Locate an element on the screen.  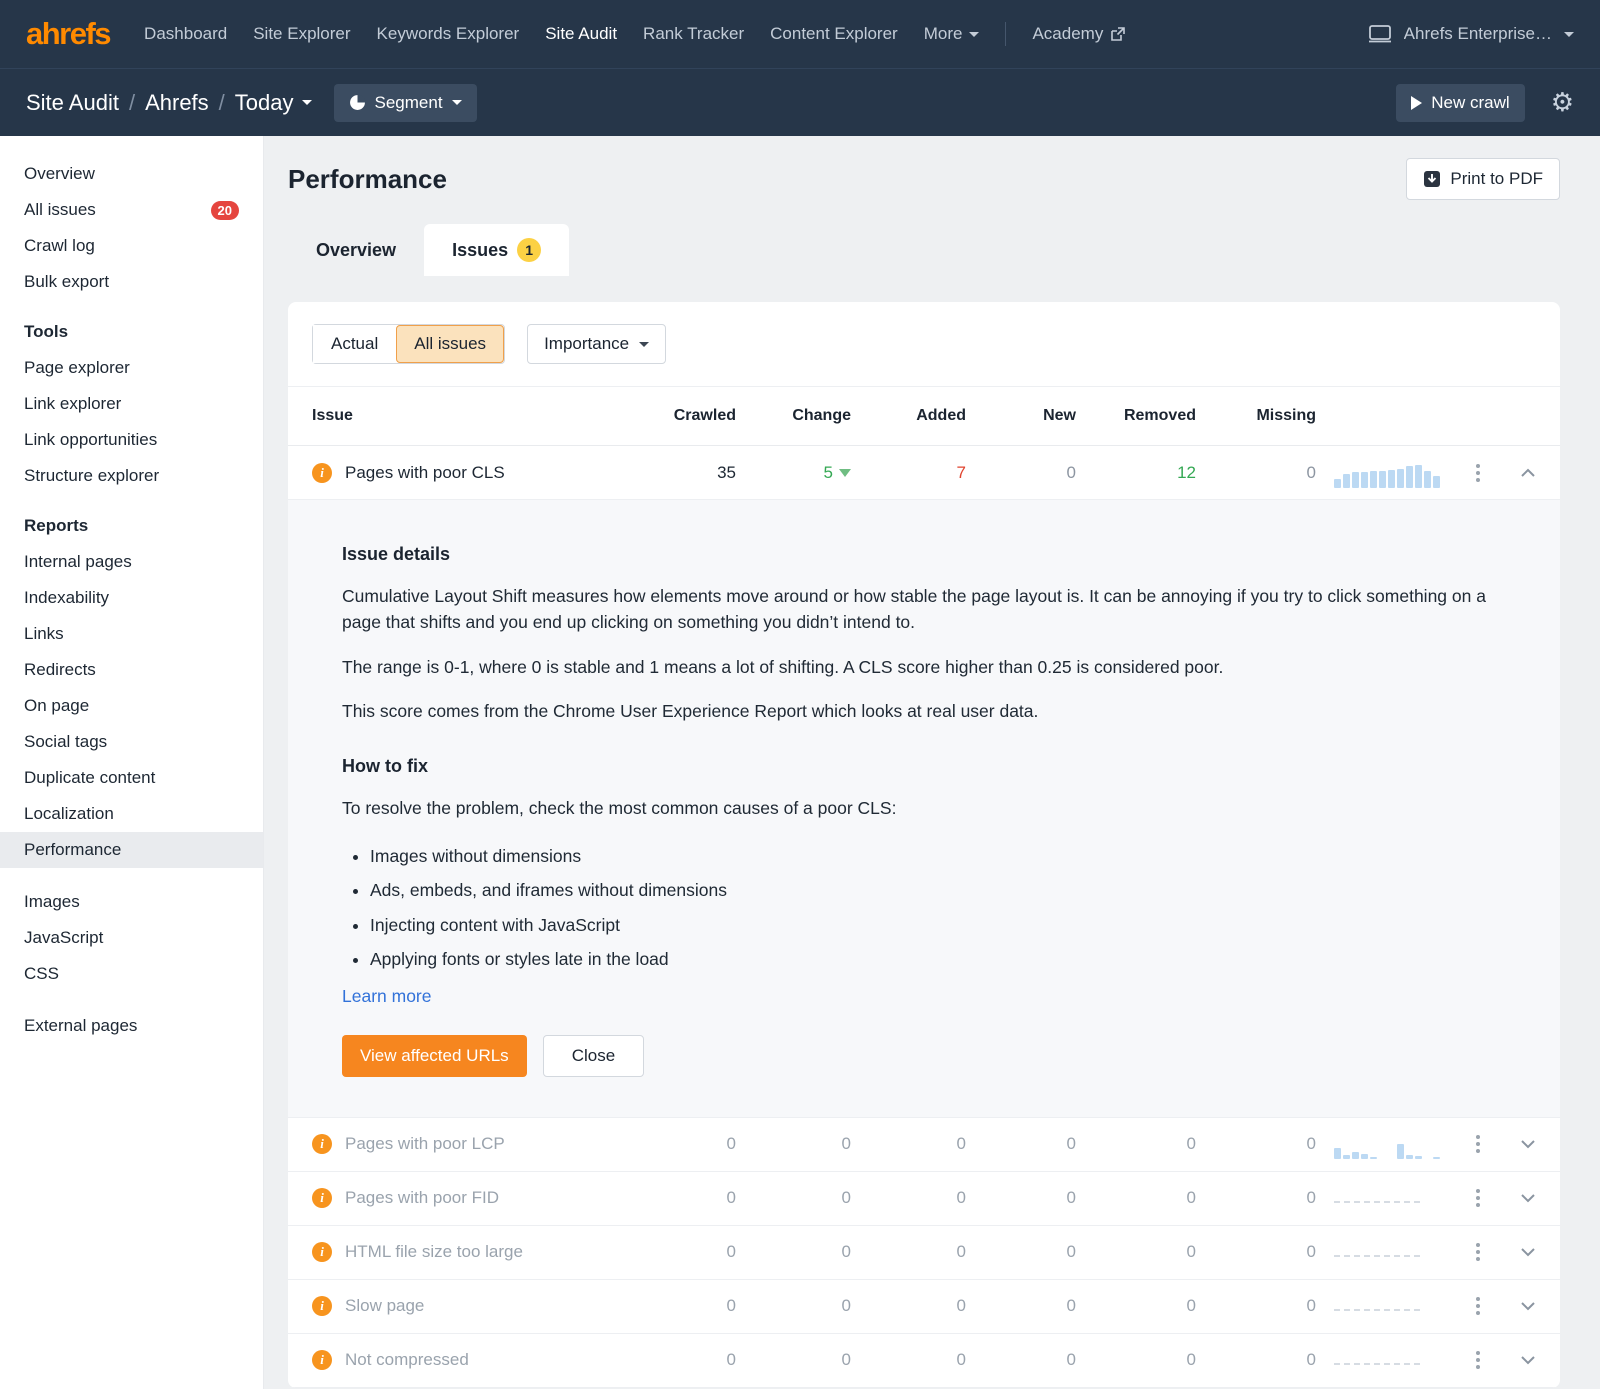
sidebar-item-label: Overview is located at coordinates (59, 173).